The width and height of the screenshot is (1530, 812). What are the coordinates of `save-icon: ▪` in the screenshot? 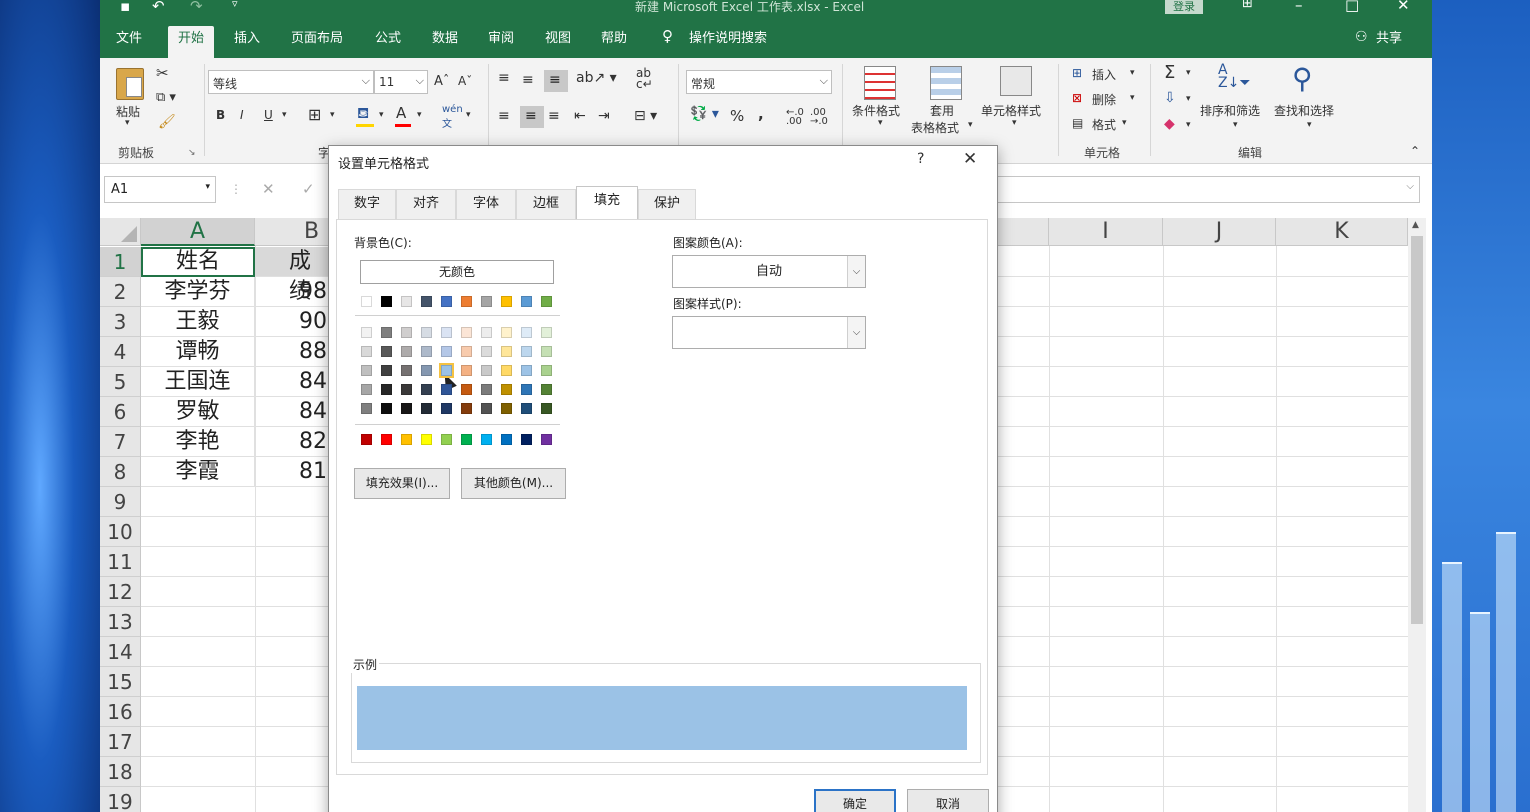 It's located at (125, 7).